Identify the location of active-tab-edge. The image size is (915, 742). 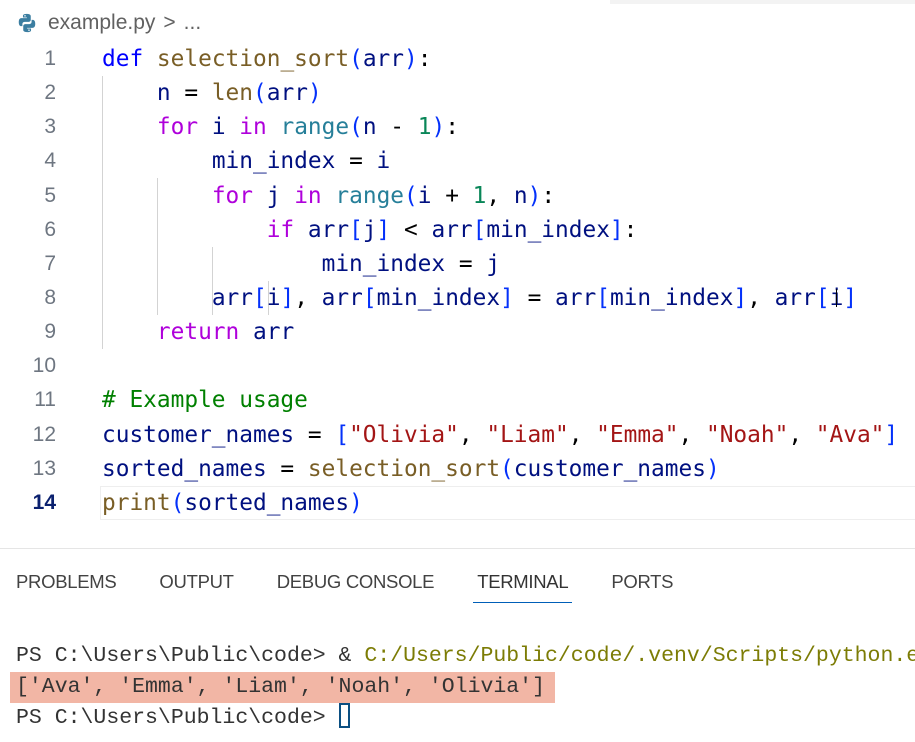
(305, 2).